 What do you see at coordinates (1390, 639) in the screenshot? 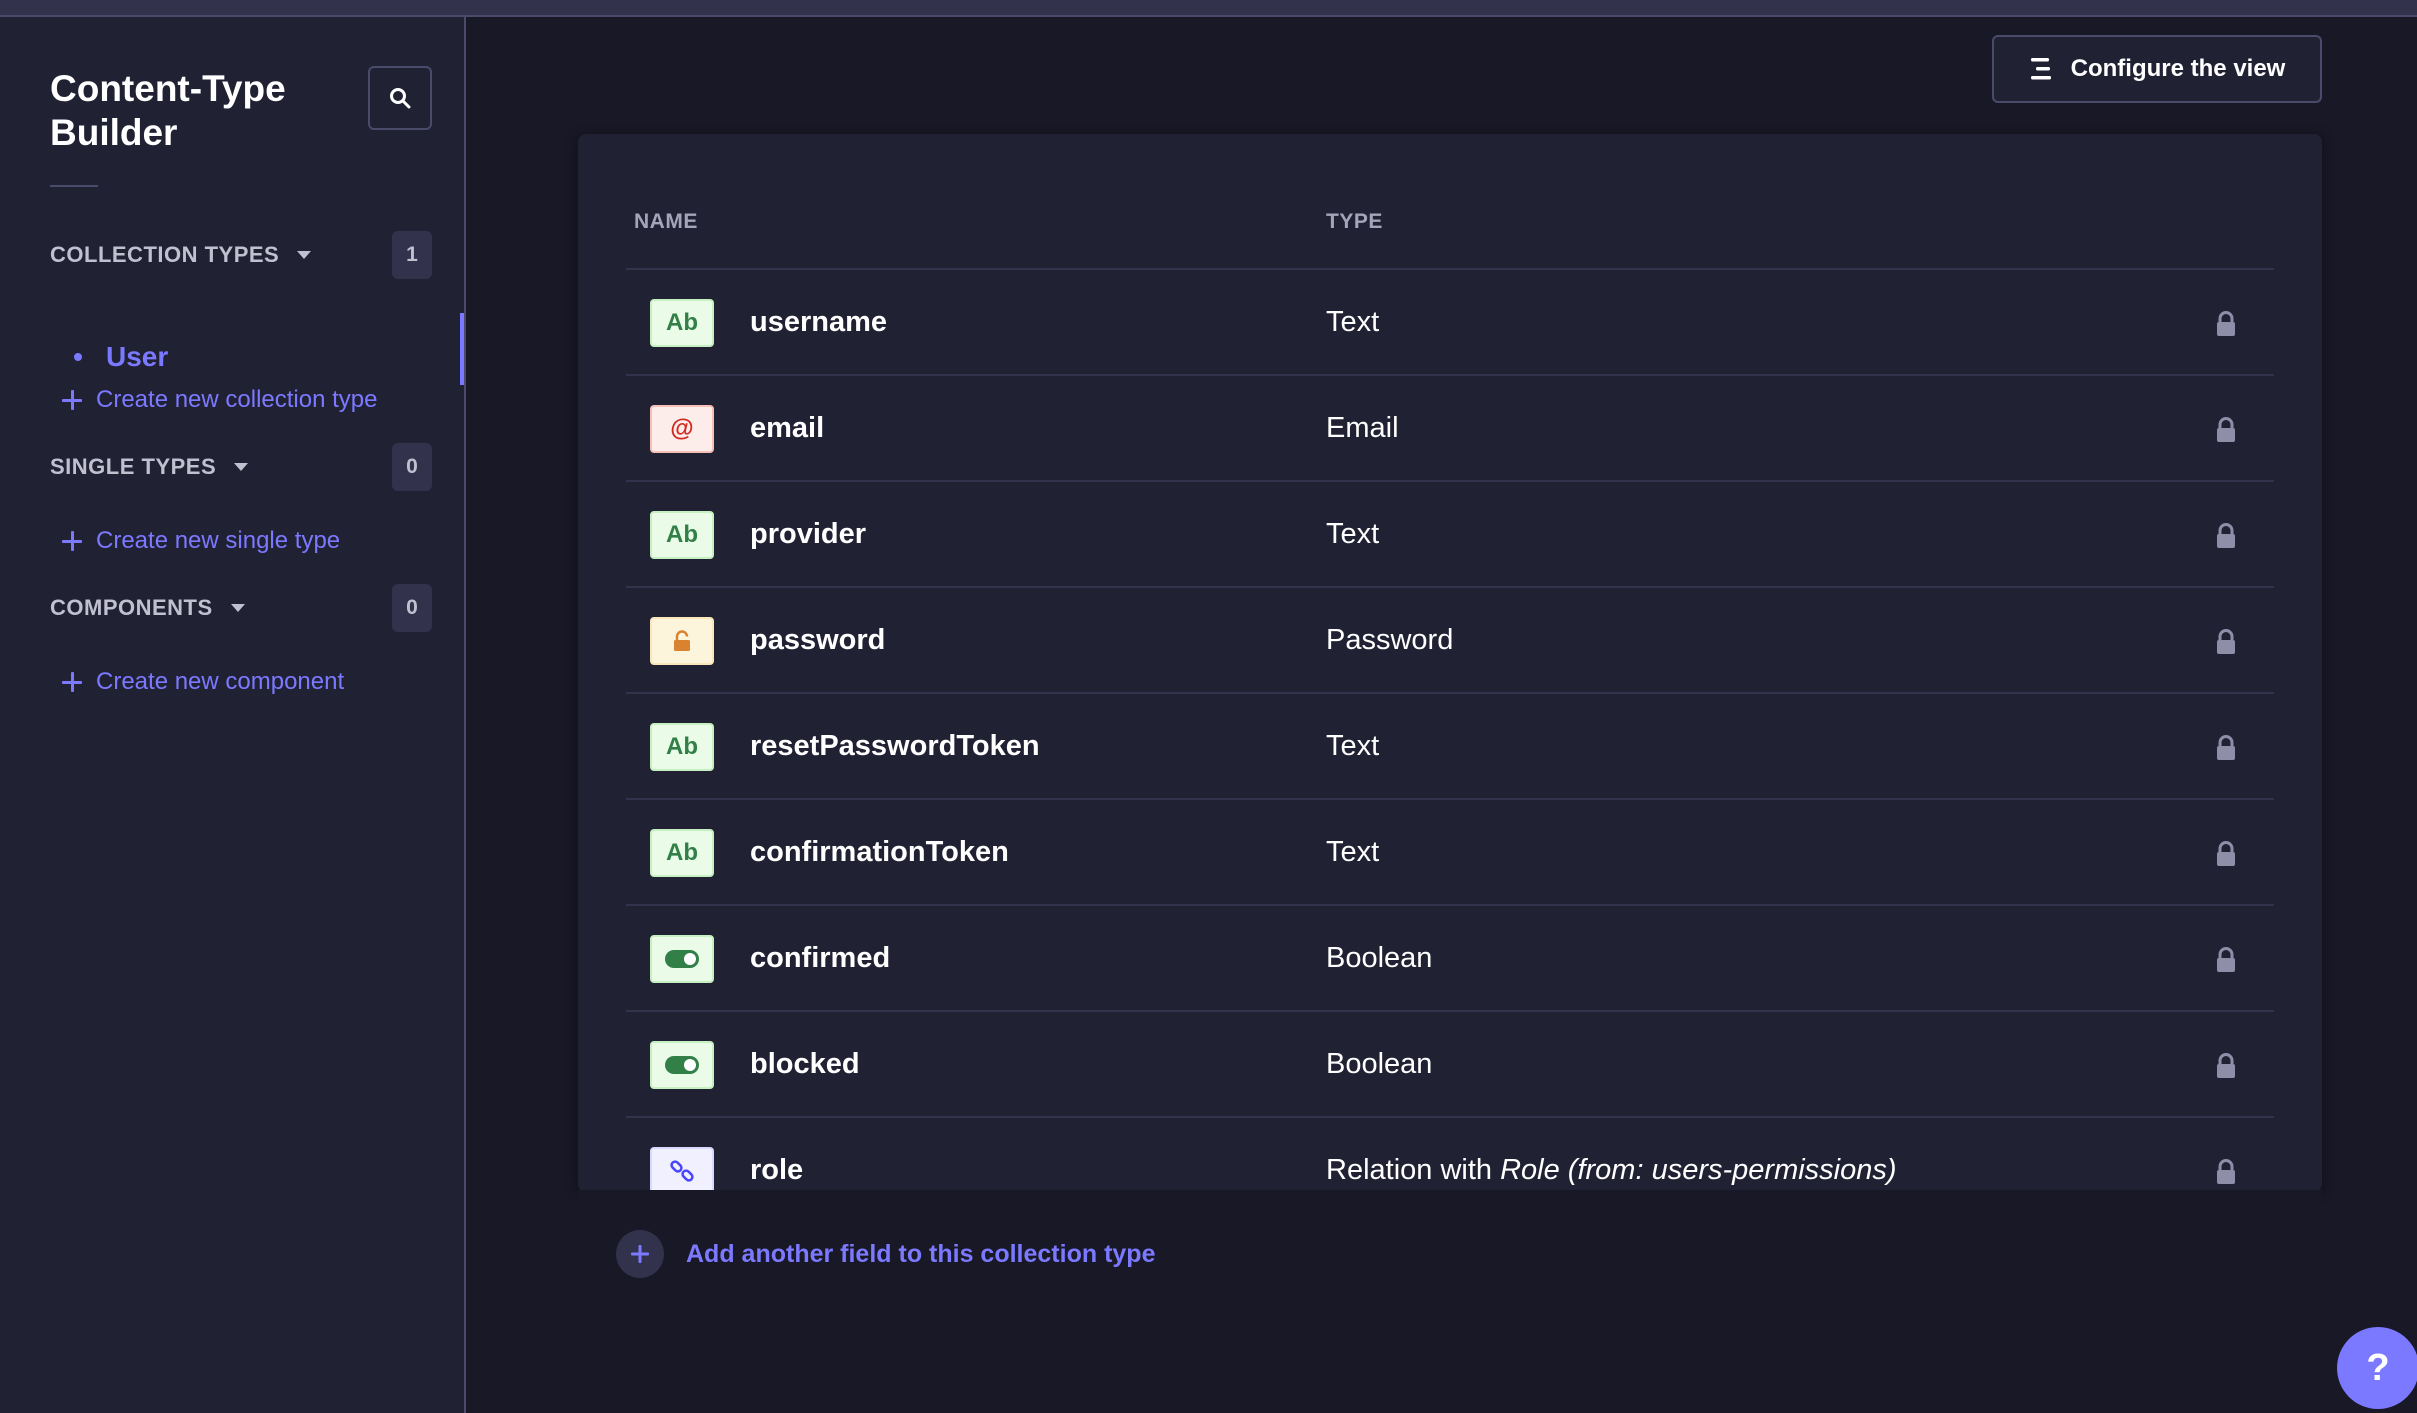
I see `field-type: Password` at bounding box center [1390, 639].